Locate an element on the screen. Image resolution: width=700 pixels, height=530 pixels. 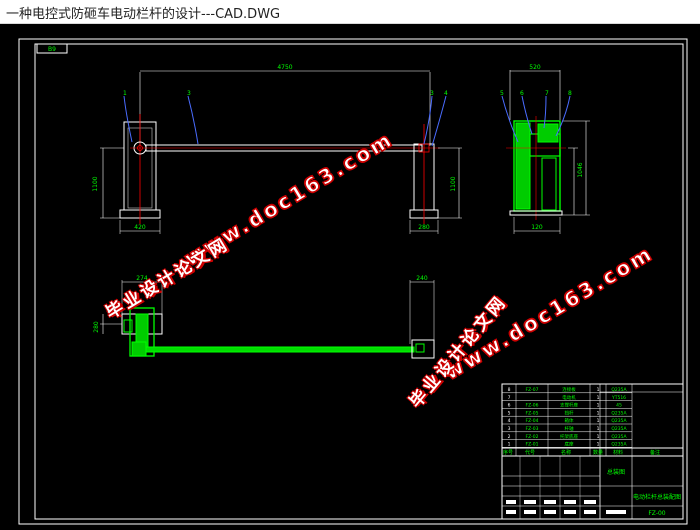
part-name: 底座 is located at coordinates (569, 444).